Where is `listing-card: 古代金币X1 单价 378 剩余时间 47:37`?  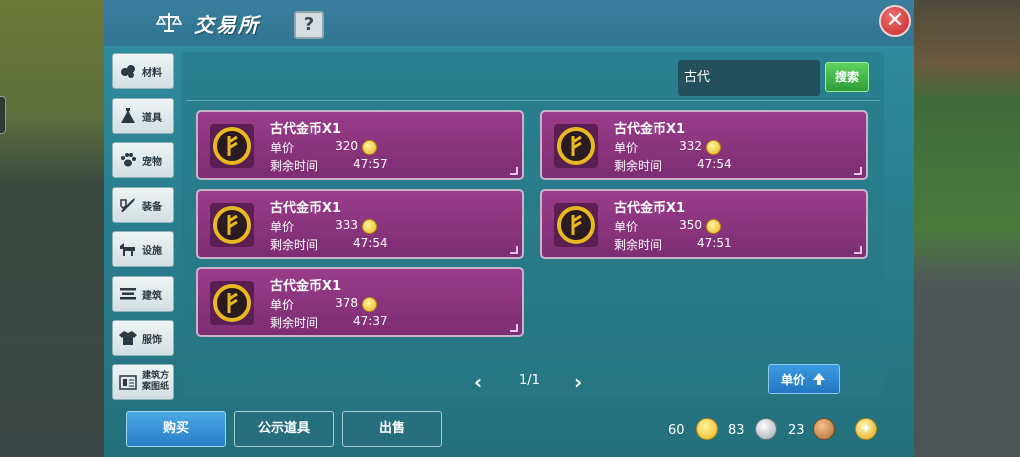 listing-card: 古代金币X1 单价 378 剩余时间 47:37 is located at coordinates (360, 302).